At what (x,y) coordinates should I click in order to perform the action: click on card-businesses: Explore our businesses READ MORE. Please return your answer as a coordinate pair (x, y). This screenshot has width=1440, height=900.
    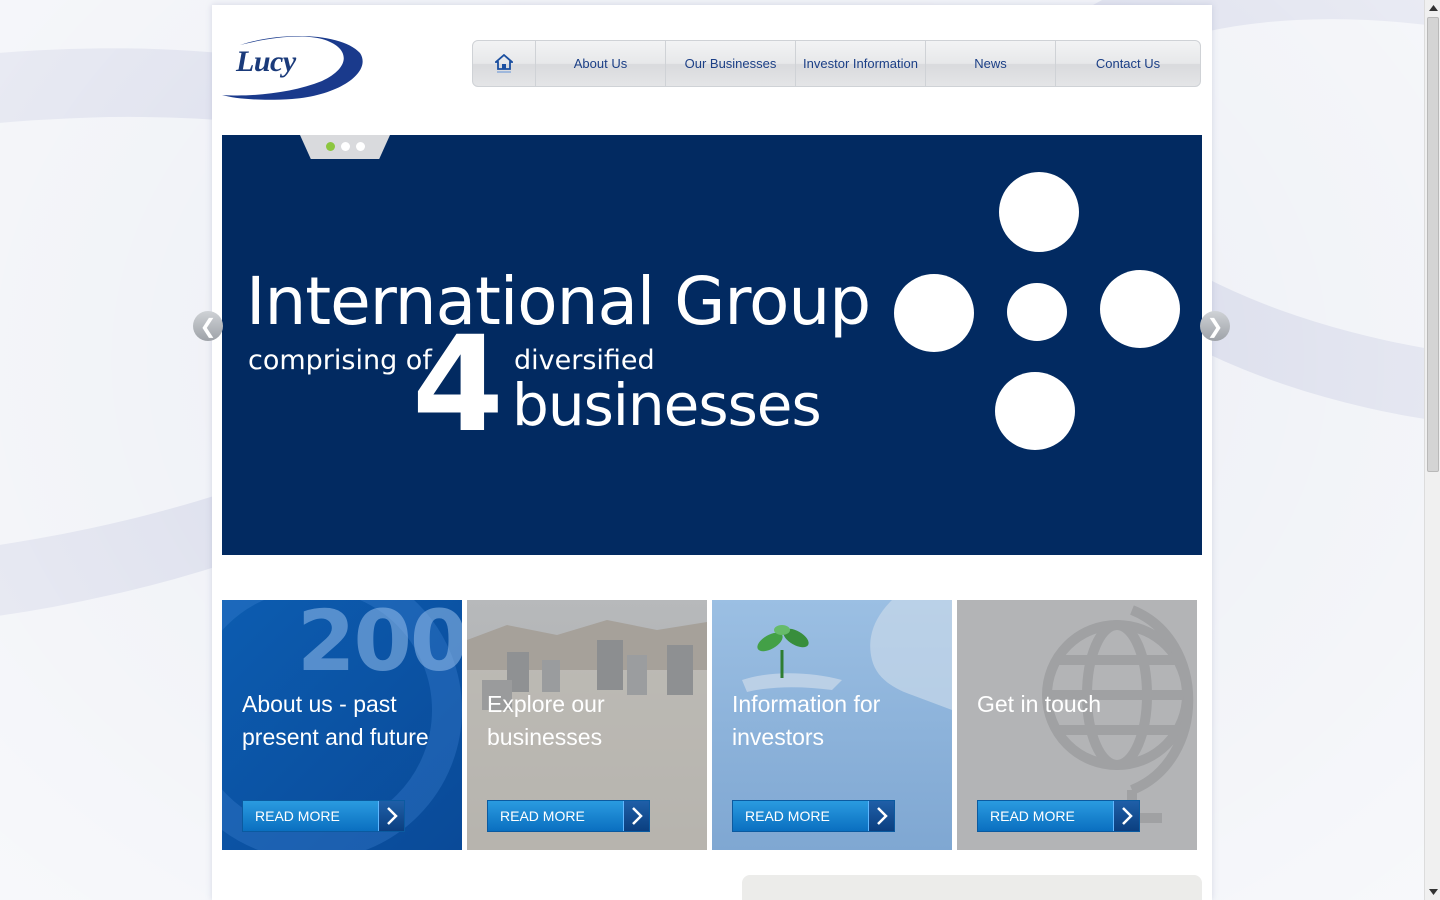
    Looking at the image, I should click on (587, 725).